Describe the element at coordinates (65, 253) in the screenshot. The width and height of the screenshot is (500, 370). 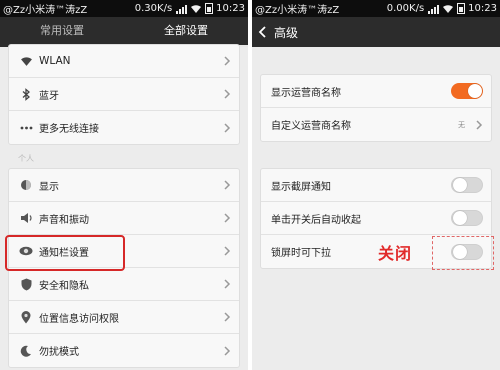
I see `highlight-notification-bar` at that location.